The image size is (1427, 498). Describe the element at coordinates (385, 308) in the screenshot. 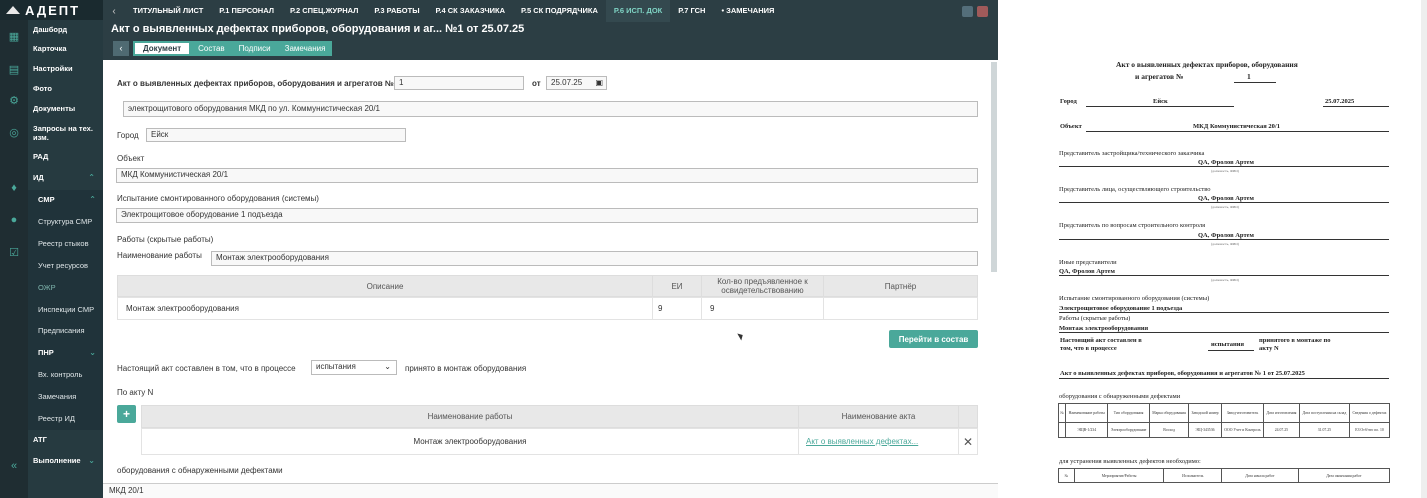

I see `cell-description: Монтаж электрооборудования` at that location.